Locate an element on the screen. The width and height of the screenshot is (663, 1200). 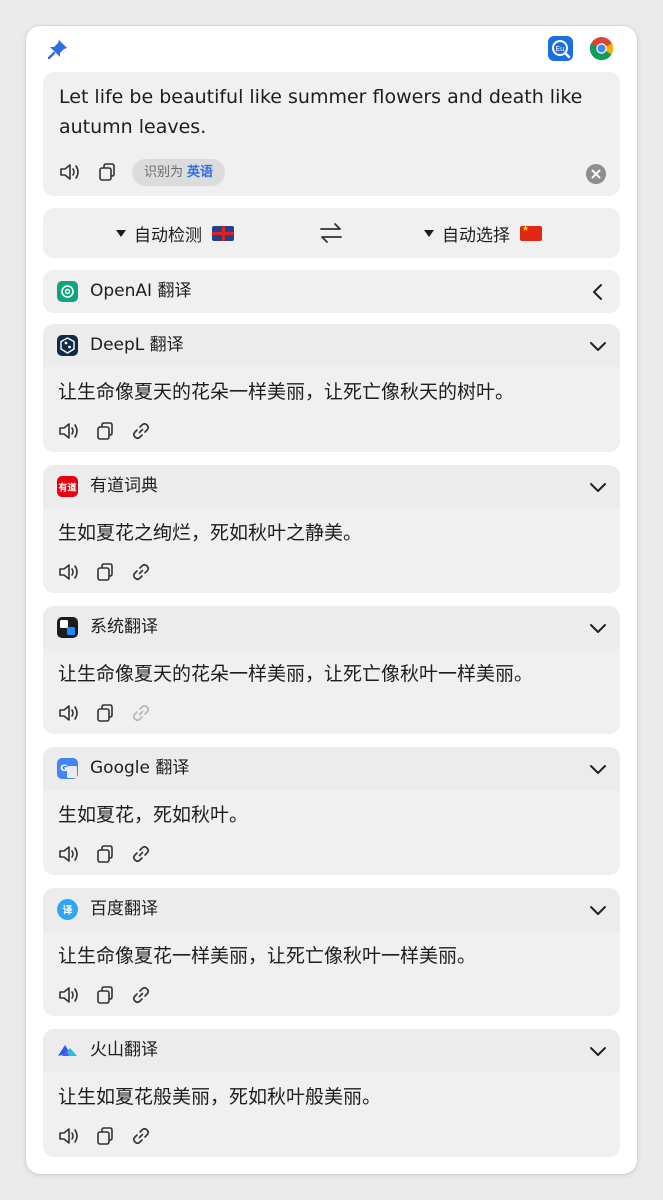
youdao-icon: 有道 is located at coordinates (67, 486).